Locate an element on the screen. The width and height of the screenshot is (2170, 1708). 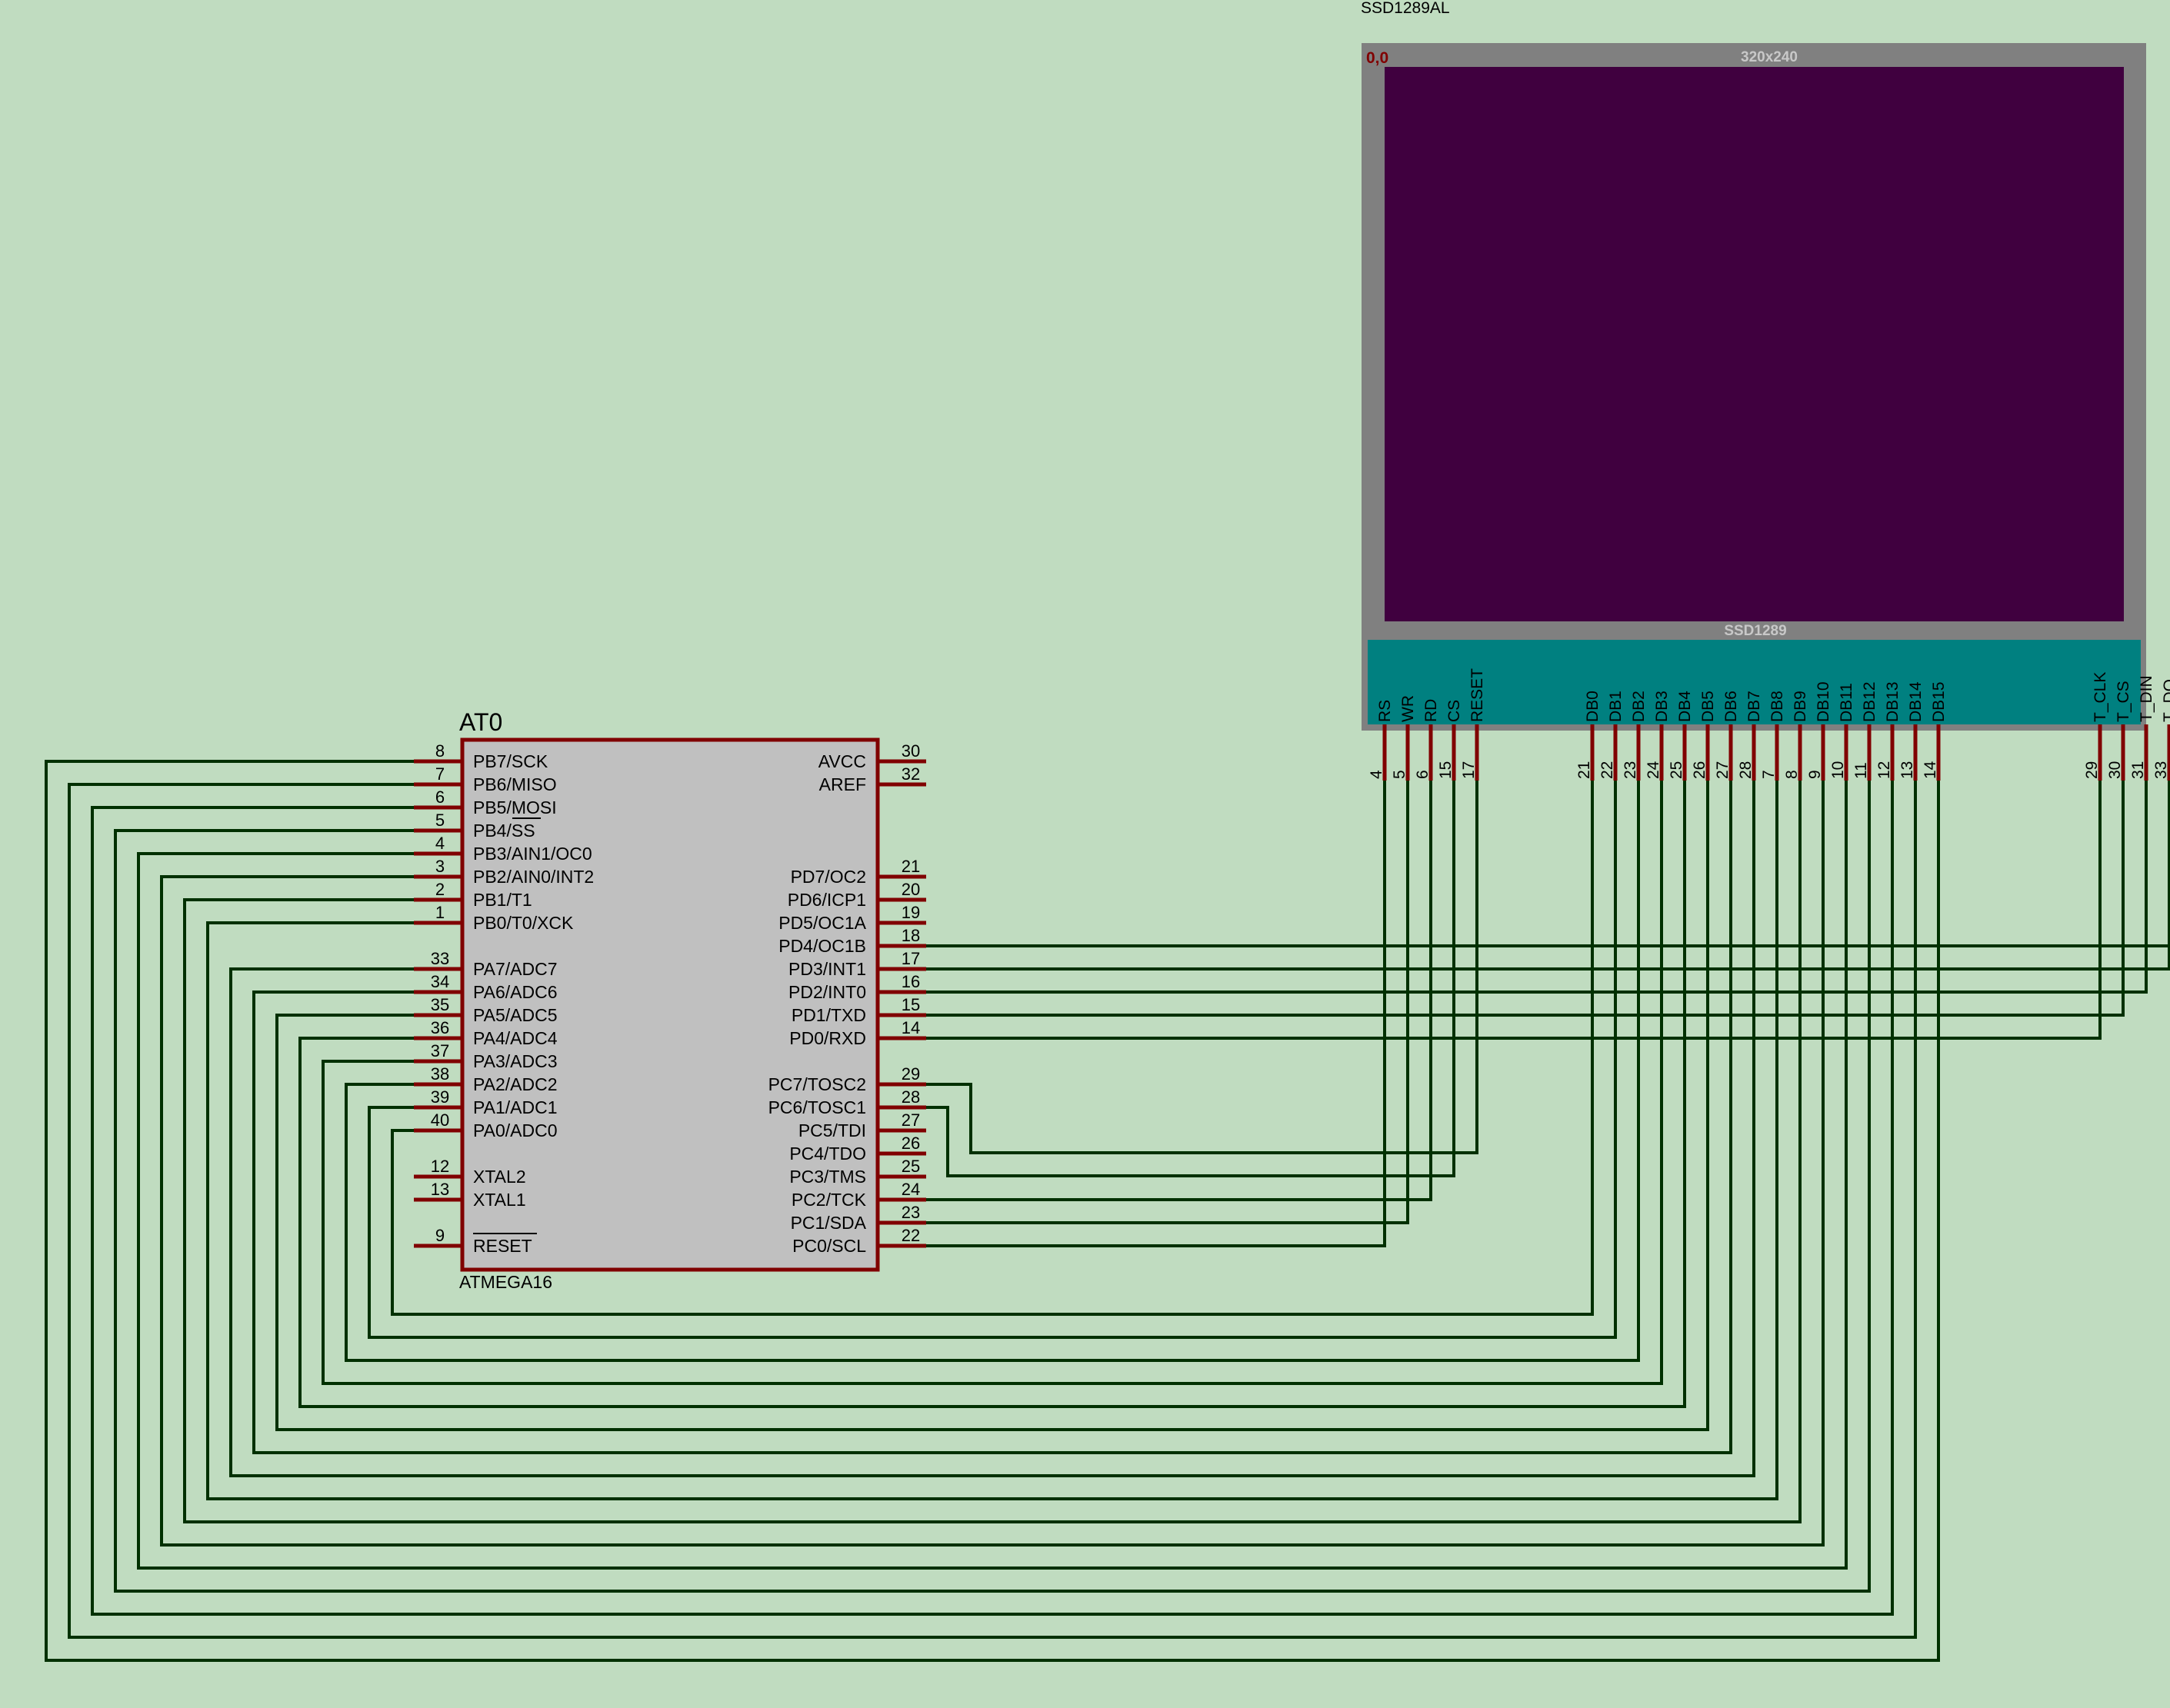
lcd-pin-number-db6: 27 is located at coordinates (1723, 770).